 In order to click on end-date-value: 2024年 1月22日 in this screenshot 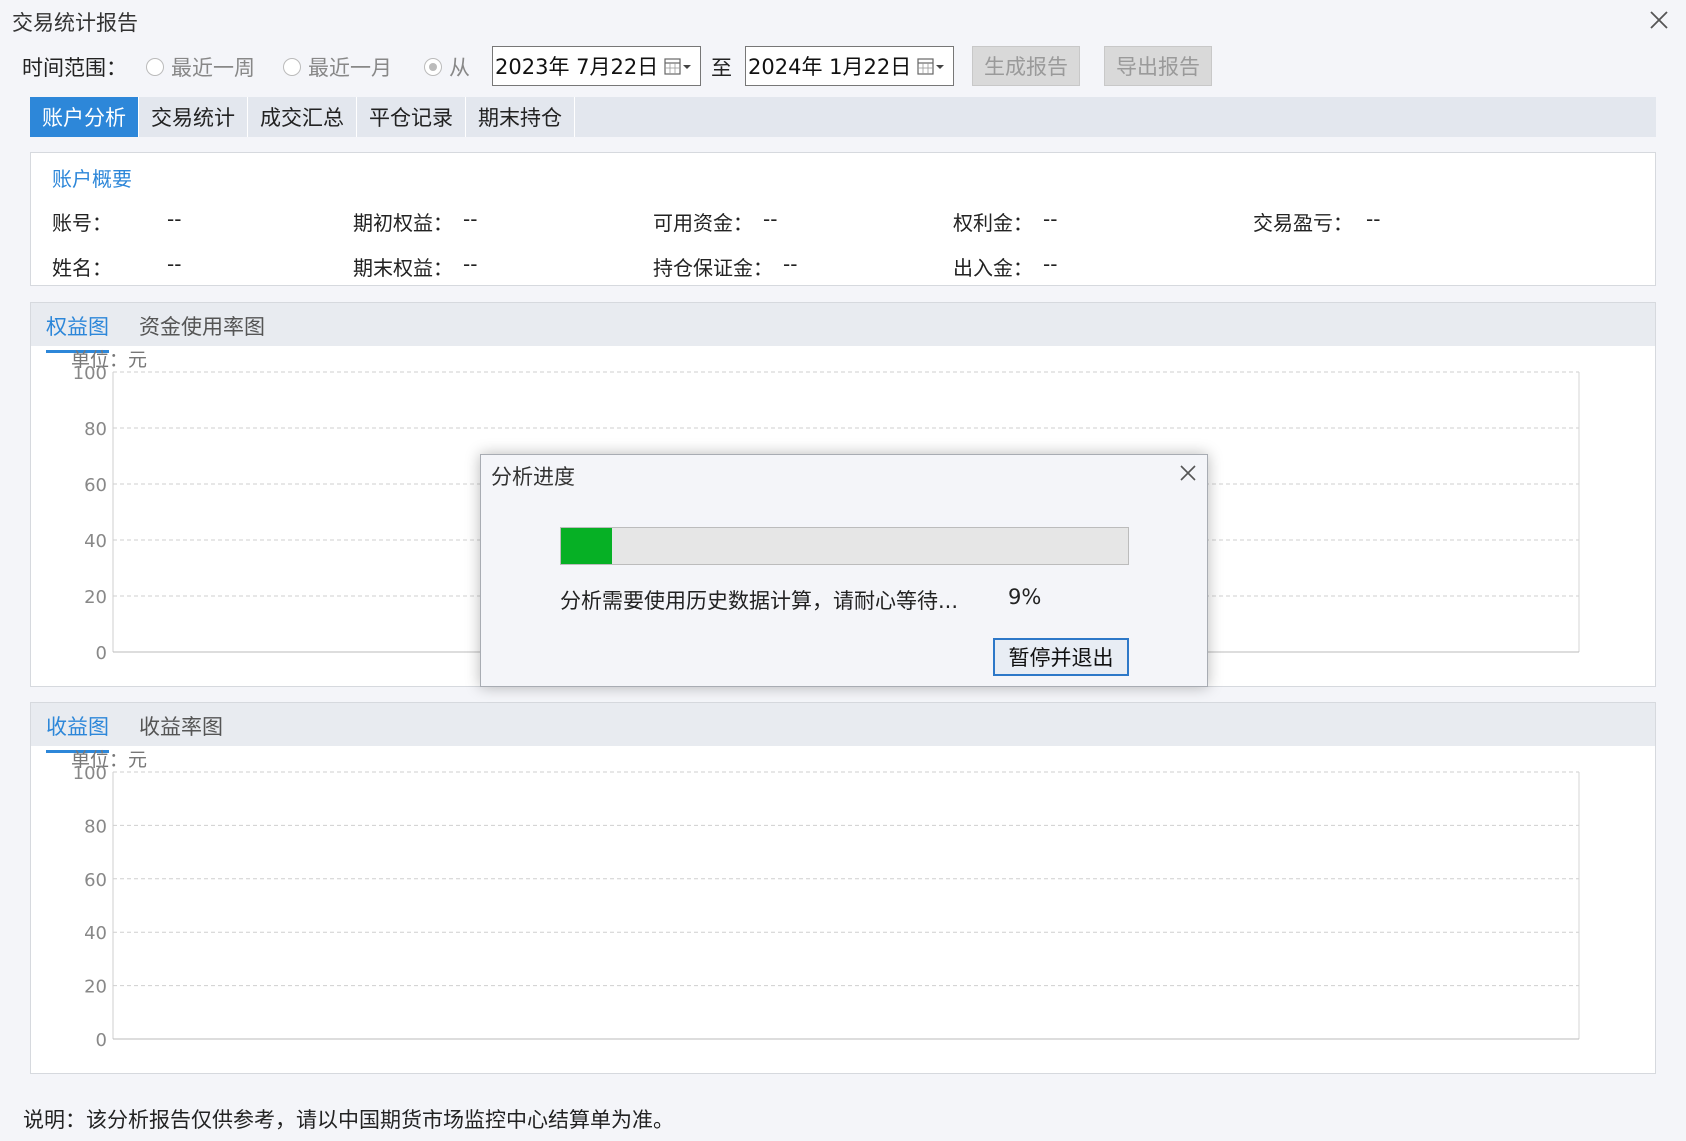, I will do `click(830, 67)`.